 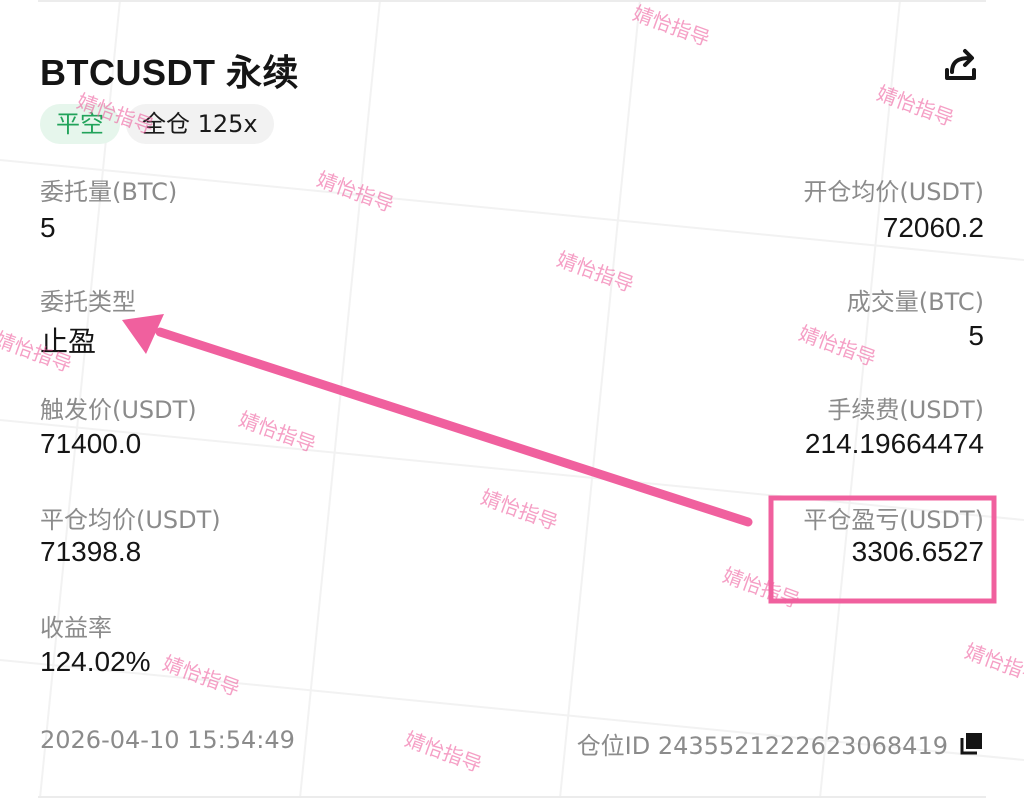 I want to click on close-pnl-label: 平仓盈亏(USDT), so click(x=893, y=520).